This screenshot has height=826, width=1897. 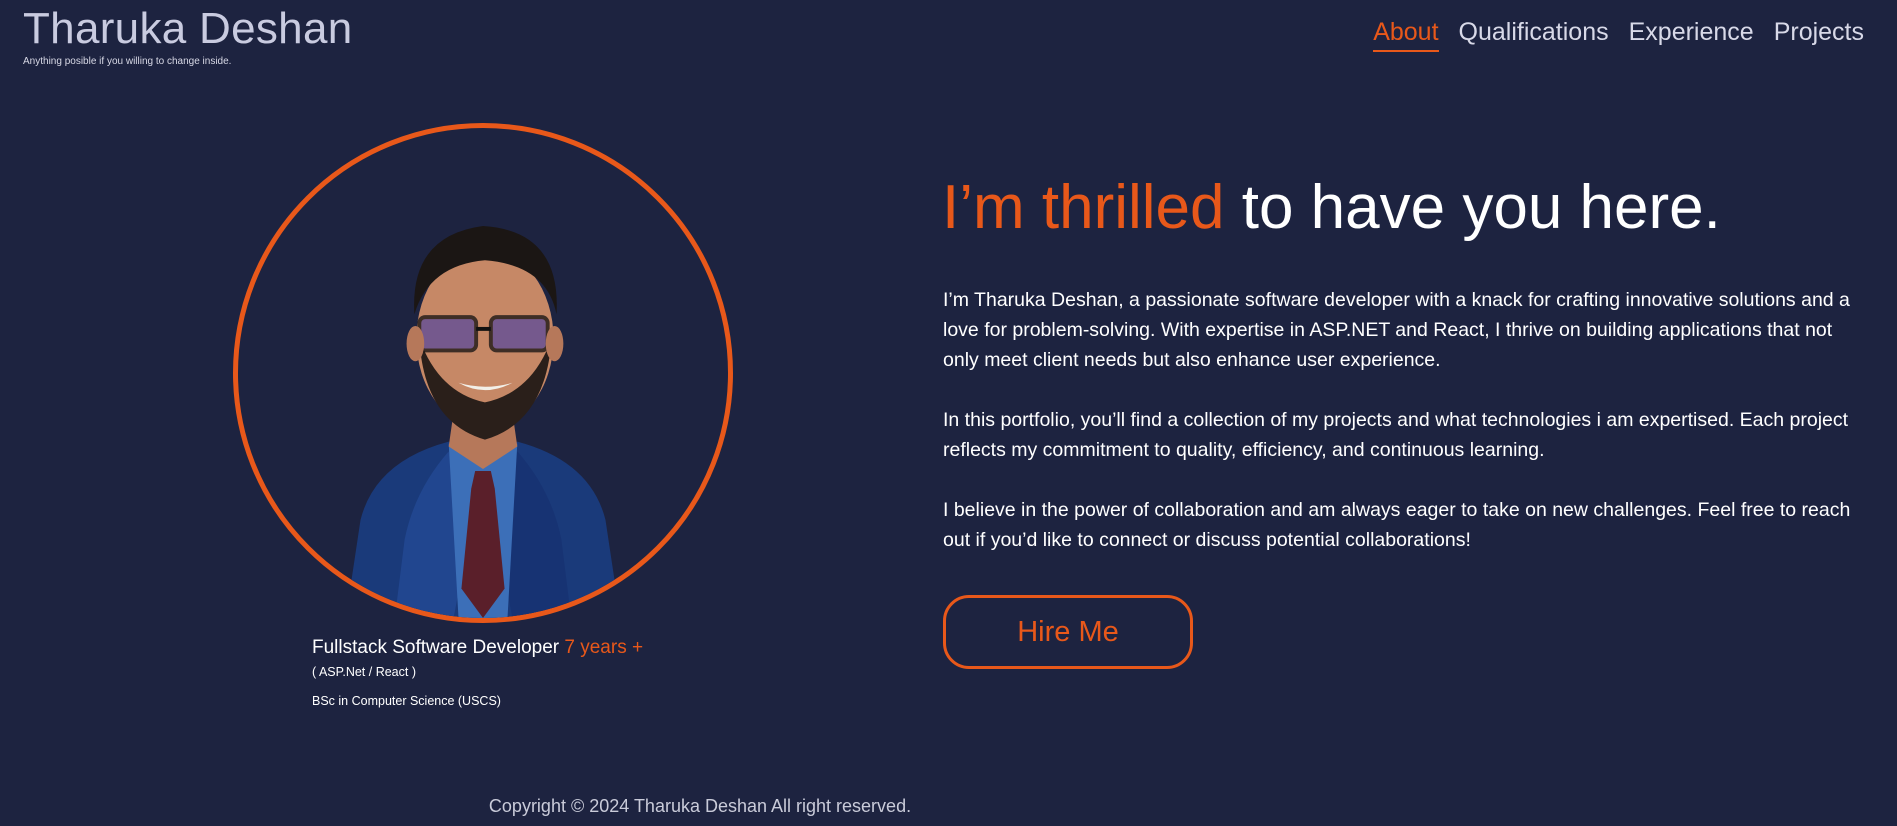 What do you see at coordinates (1083, 207) in the screenshot?
I see `headline-accent: I’m thrilled` at bounding box center [1083, 207].